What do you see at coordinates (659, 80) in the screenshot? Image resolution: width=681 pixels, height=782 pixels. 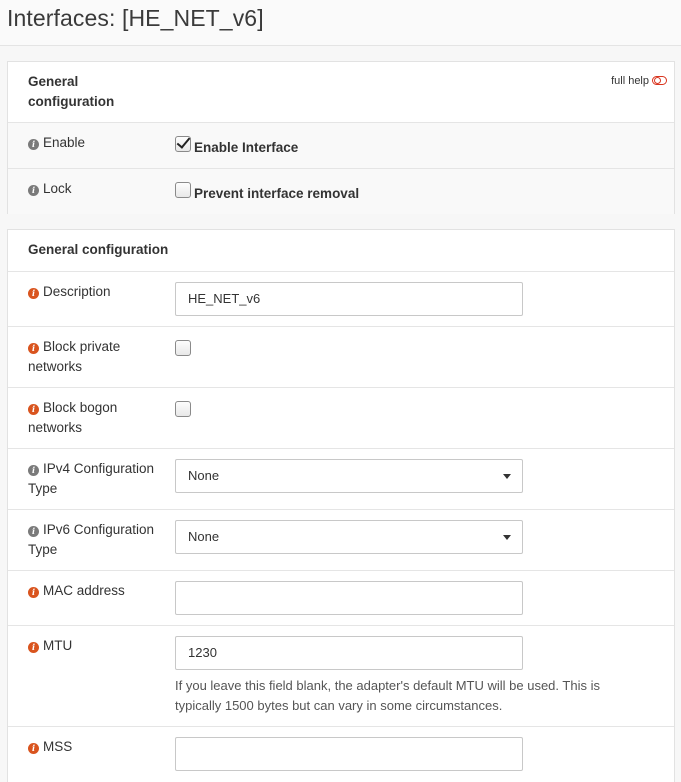 I see `toggle-off-icon` at bounding box center [659, 80].